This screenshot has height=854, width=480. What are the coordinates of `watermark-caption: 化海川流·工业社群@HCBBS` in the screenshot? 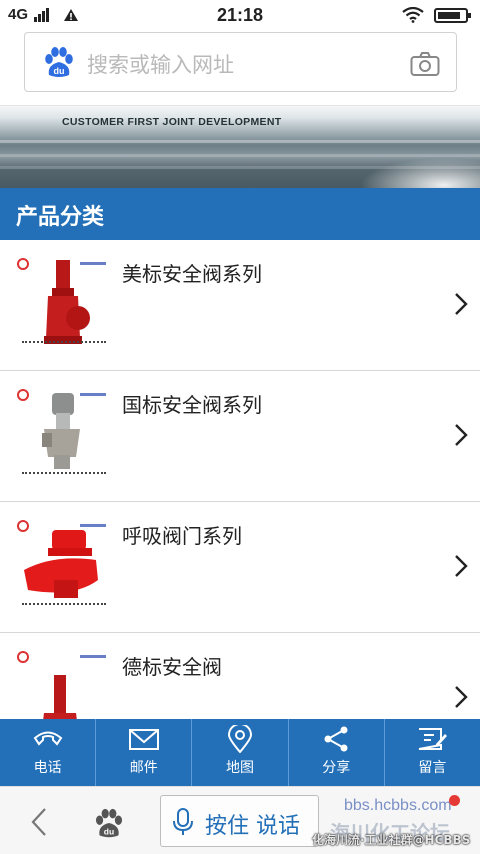 It's located at (391, 840).